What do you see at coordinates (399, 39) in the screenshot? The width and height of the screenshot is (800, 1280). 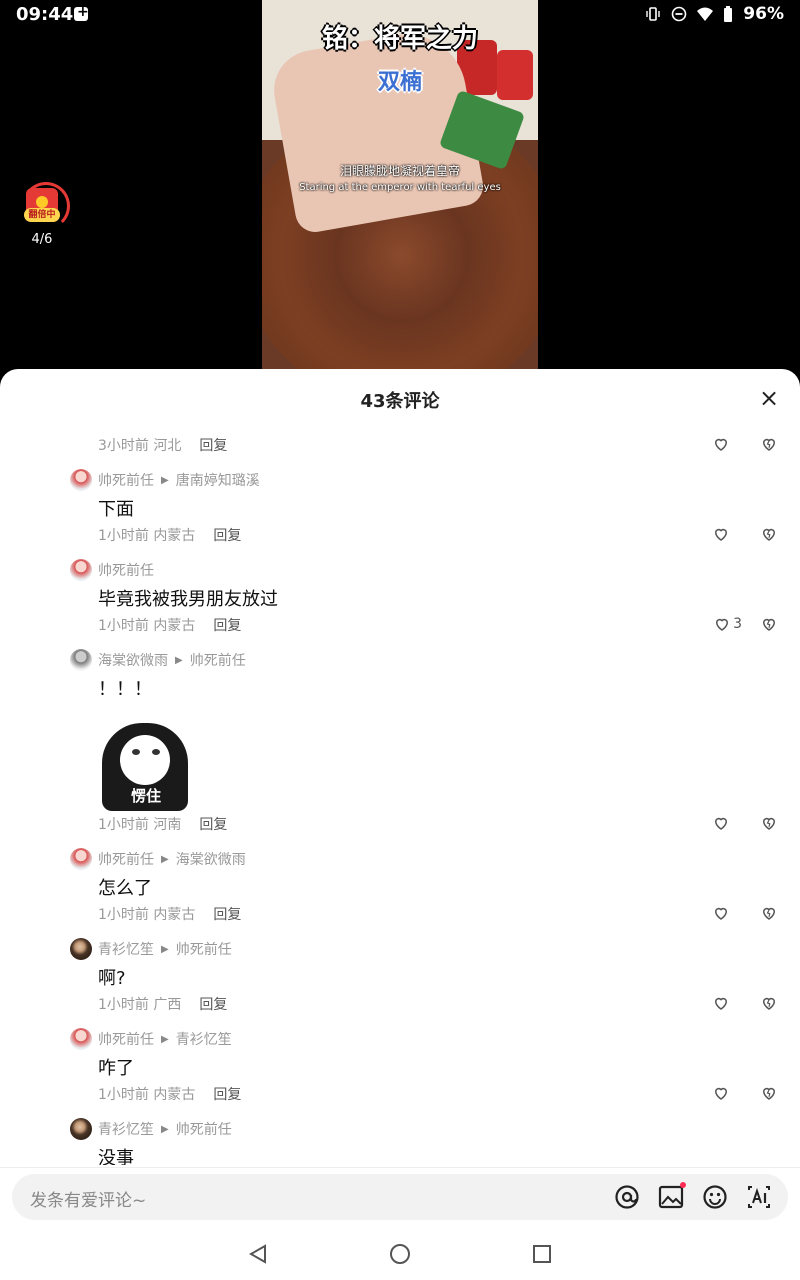 I see `video-title: 铭：将军之力` at bounding box center [399, 39].